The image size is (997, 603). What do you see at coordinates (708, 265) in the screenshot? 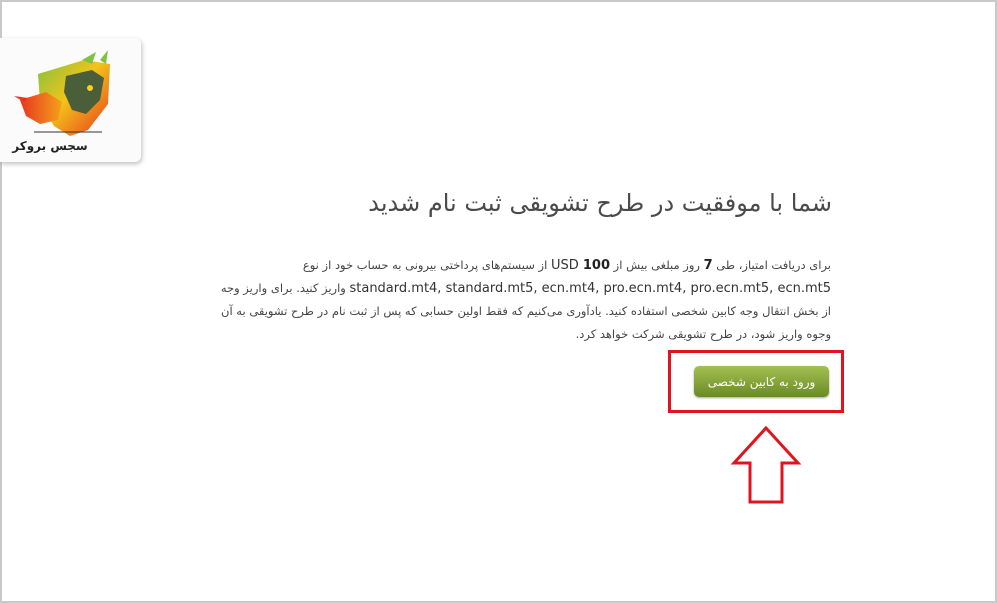
I see `days-value: 7` at bounding box center [708, 265].